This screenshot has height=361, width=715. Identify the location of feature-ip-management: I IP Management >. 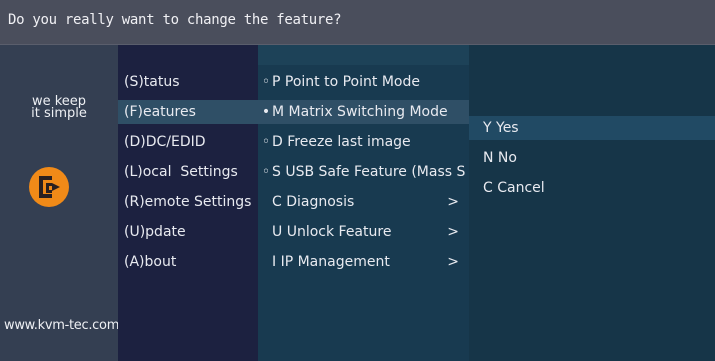
(363, 262).